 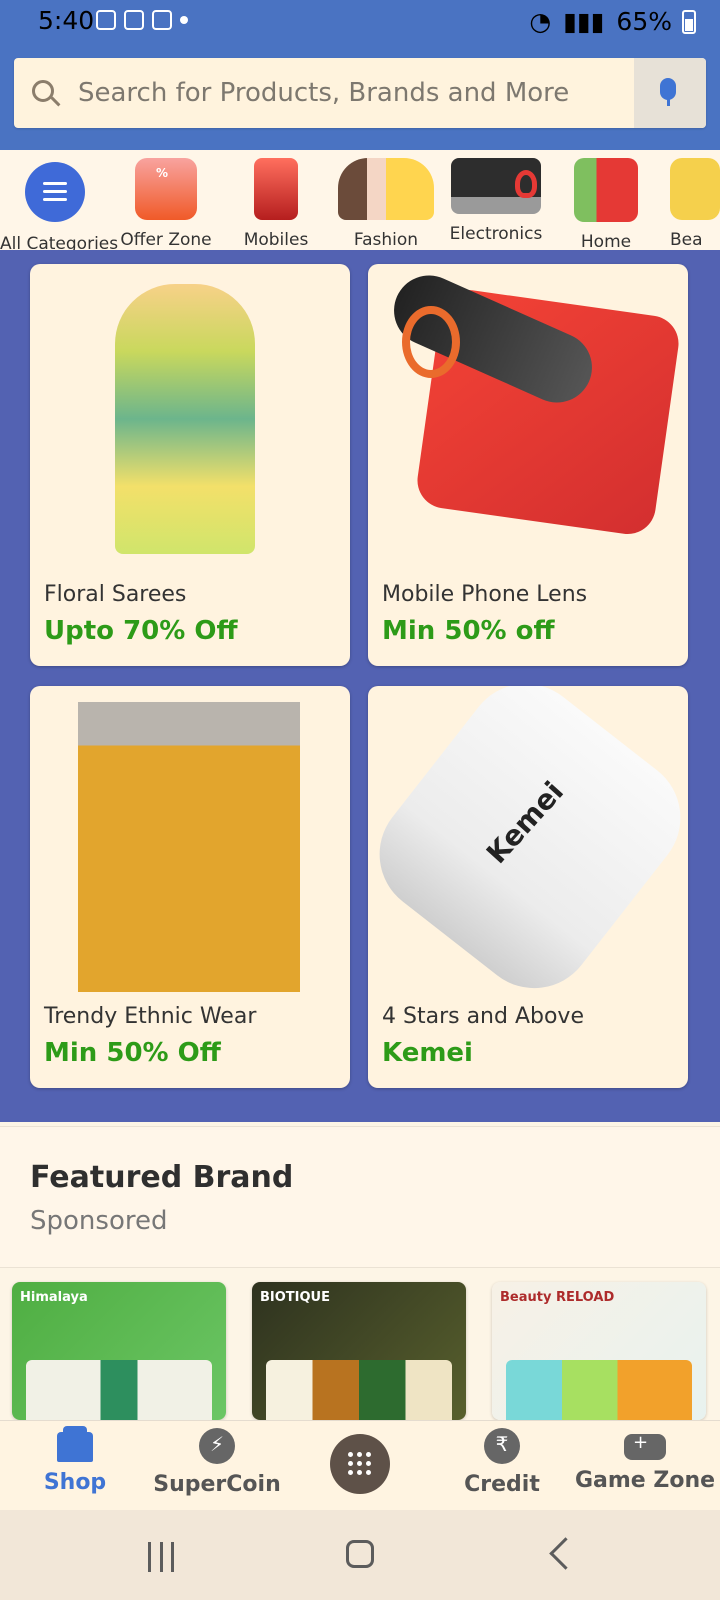 What do you see at coordinates (483, 1016) in the screenshot?
I see `promo-title: 4 Stars and Above` at bounding box center [483, 1016].